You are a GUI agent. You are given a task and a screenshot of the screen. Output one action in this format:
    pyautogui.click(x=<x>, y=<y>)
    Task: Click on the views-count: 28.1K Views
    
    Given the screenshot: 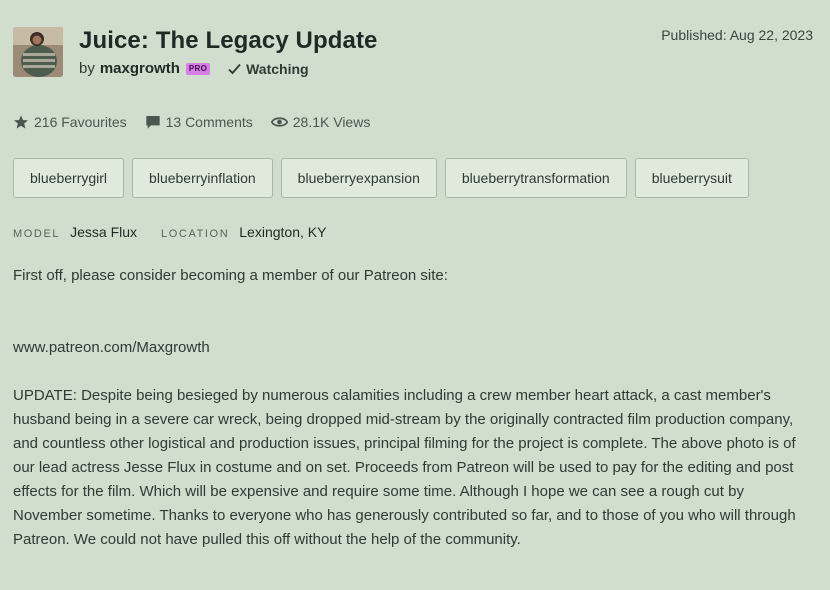 What is the action you would take?
    pyautogui.click(x=331, y=122)
    